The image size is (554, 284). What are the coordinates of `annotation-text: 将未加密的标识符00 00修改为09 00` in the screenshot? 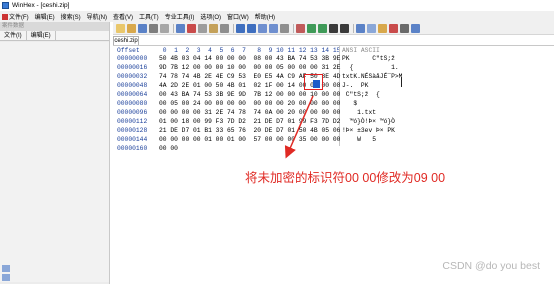 It's located at (345, 178).